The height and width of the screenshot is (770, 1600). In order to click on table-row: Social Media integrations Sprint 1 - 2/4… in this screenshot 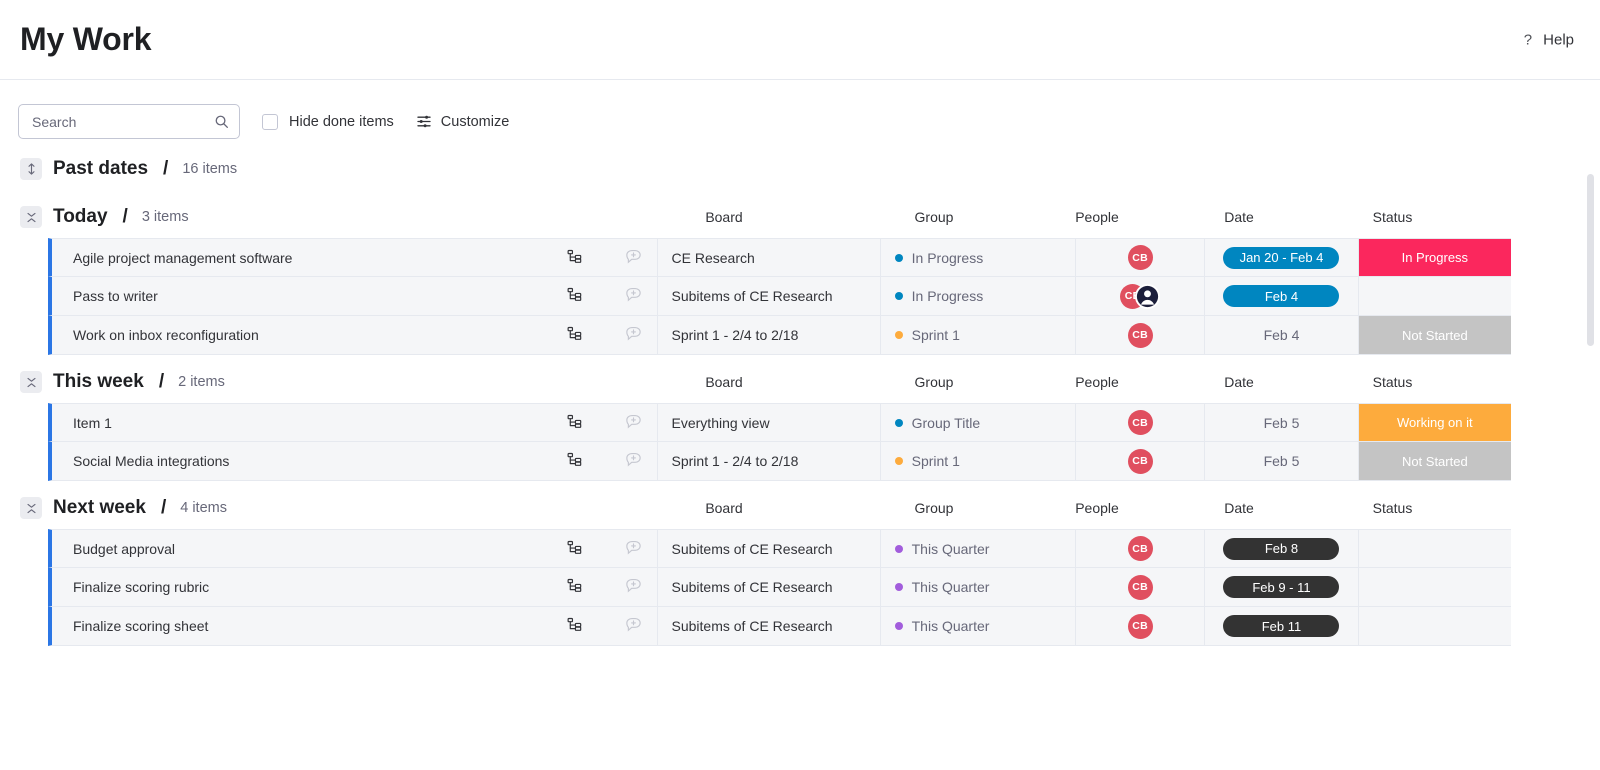, I will do `click(779, 461)`.